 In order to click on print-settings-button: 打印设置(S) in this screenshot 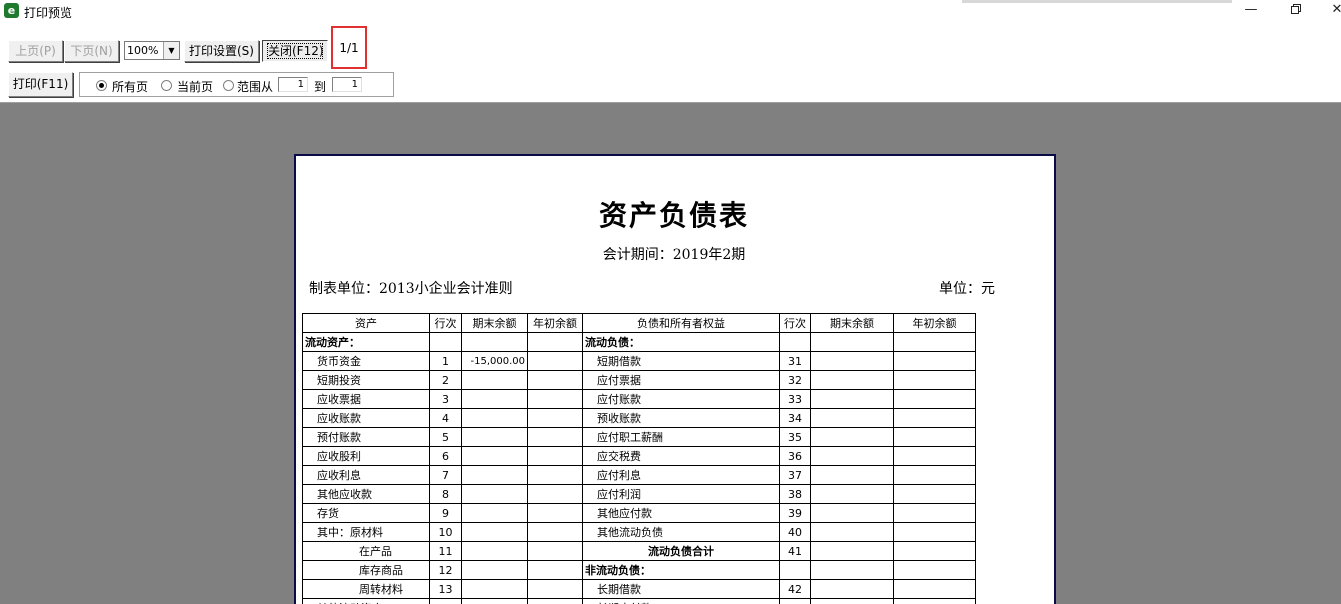, I will do `click(221, 51)`.